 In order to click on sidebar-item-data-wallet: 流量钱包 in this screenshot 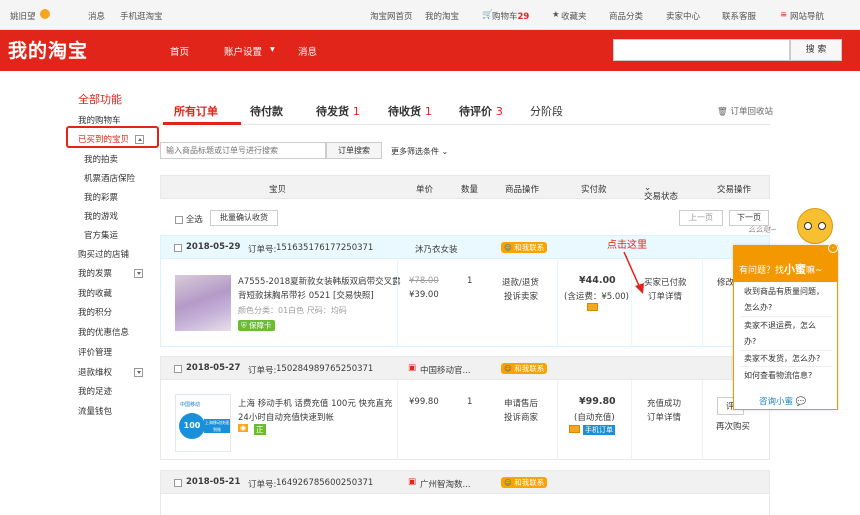, I will do `click(95, 411)`.